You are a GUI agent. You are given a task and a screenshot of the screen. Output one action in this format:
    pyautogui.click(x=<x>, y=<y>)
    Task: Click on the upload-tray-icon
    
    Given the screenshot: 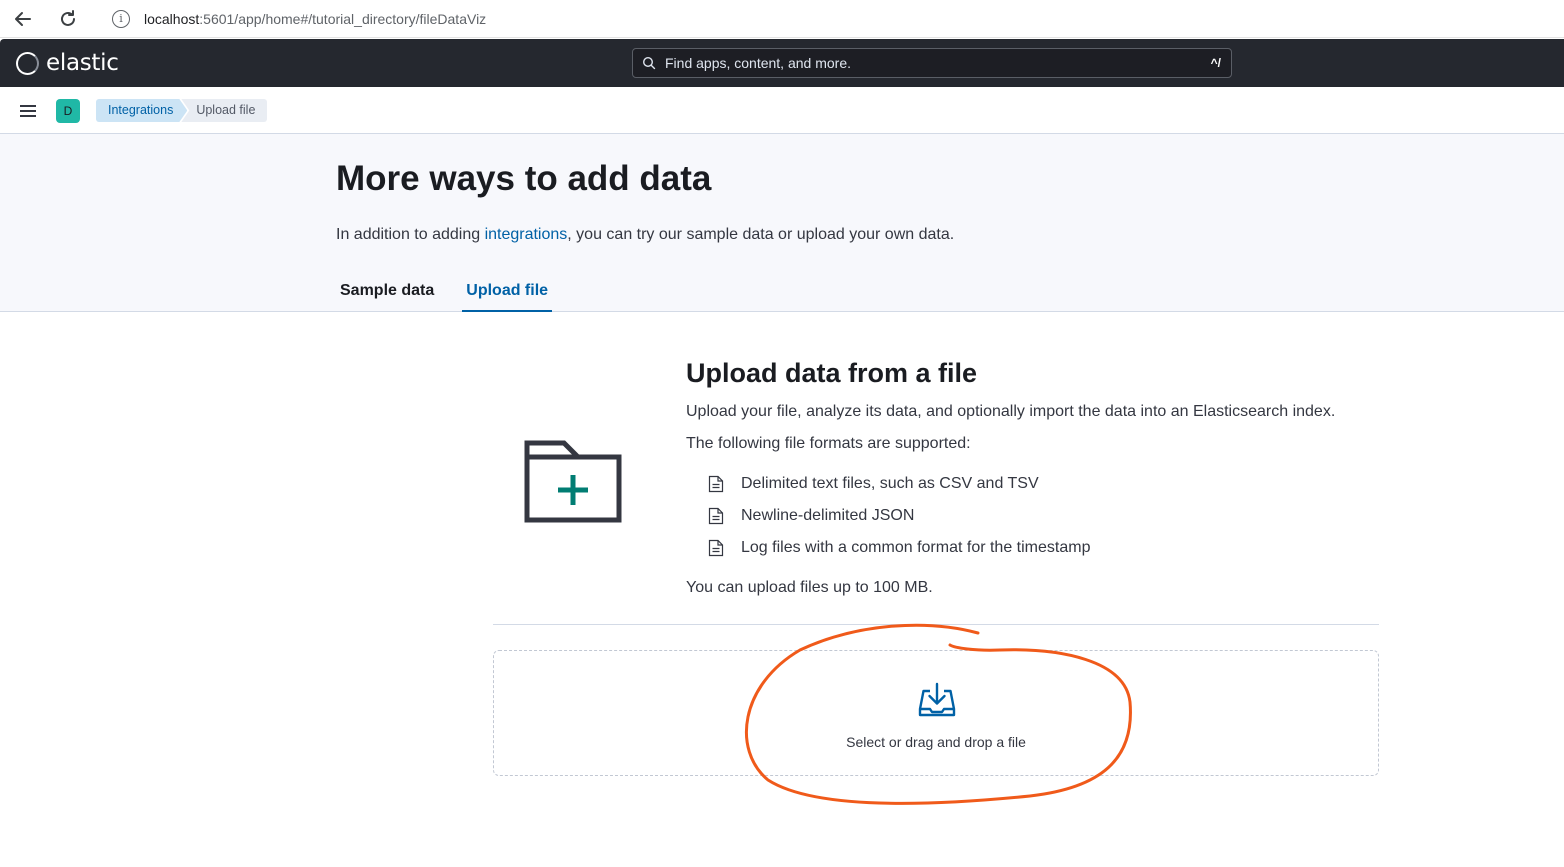 What is the action you would take?
    pyautogui.click(x=937, y=699)
    